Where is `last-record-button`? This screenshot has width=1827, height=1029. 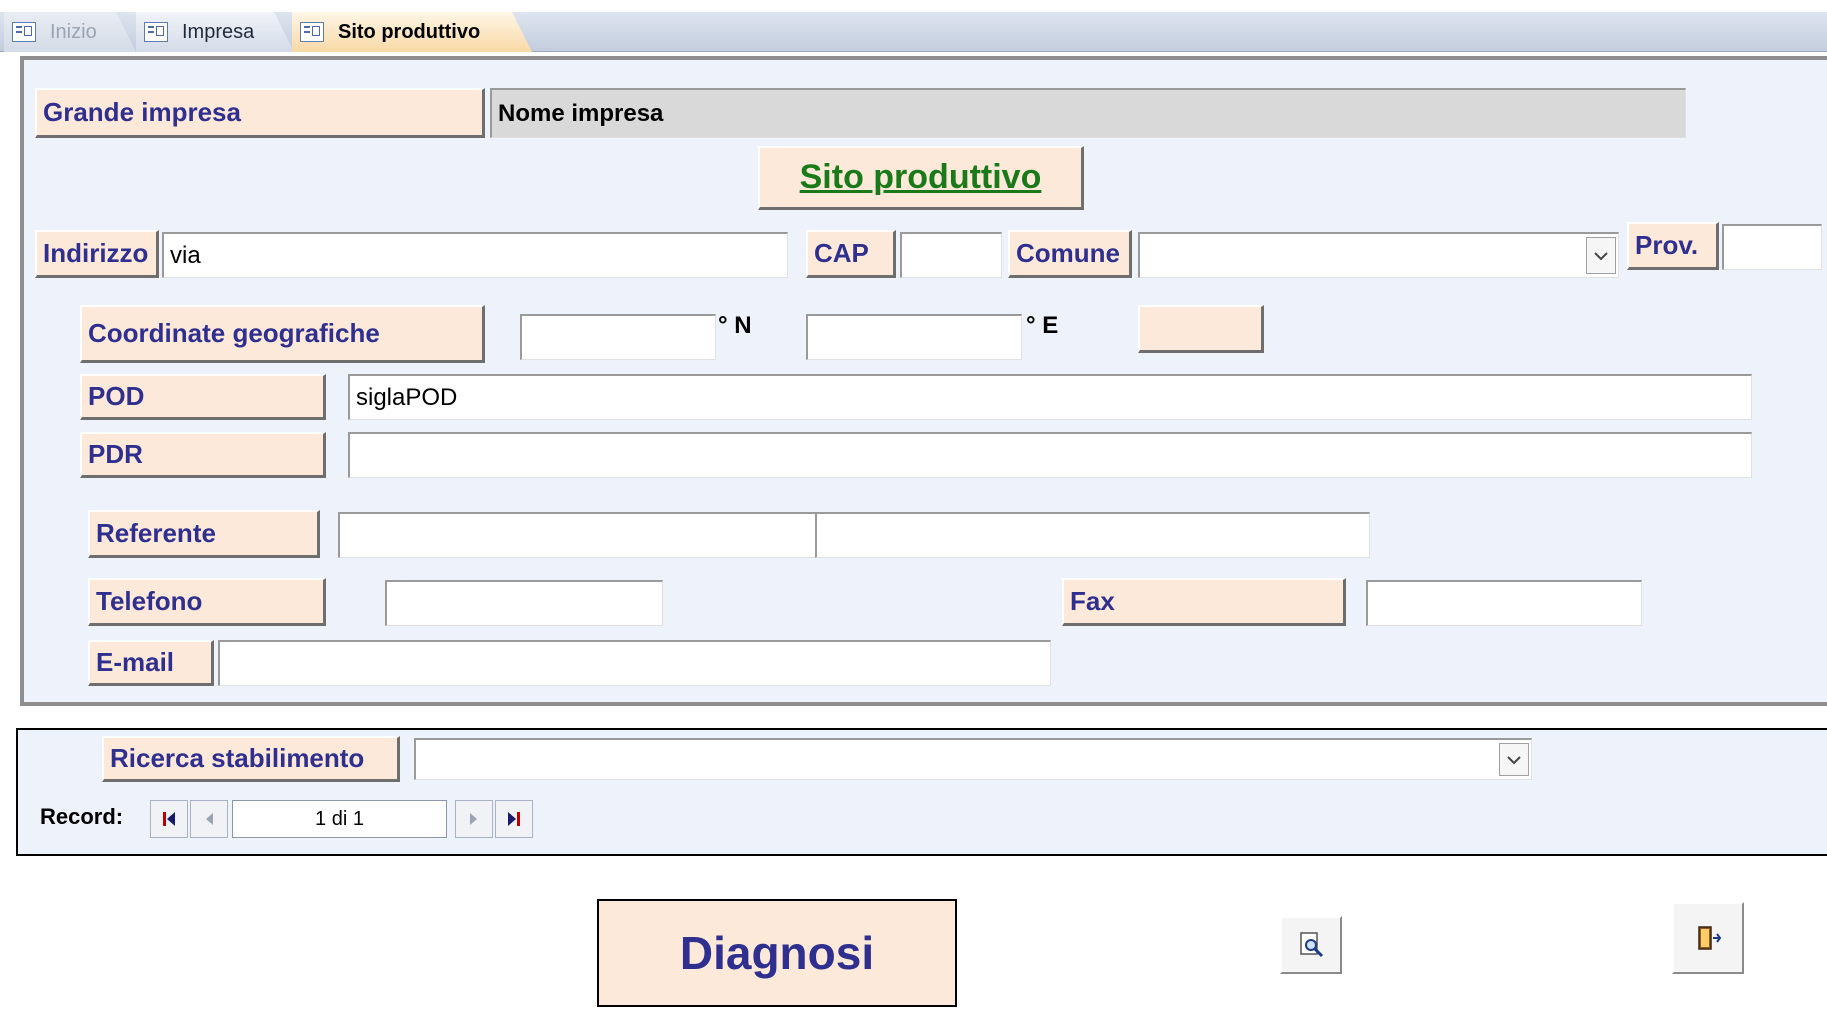
last-record-button is located at coordinates (514, 819).